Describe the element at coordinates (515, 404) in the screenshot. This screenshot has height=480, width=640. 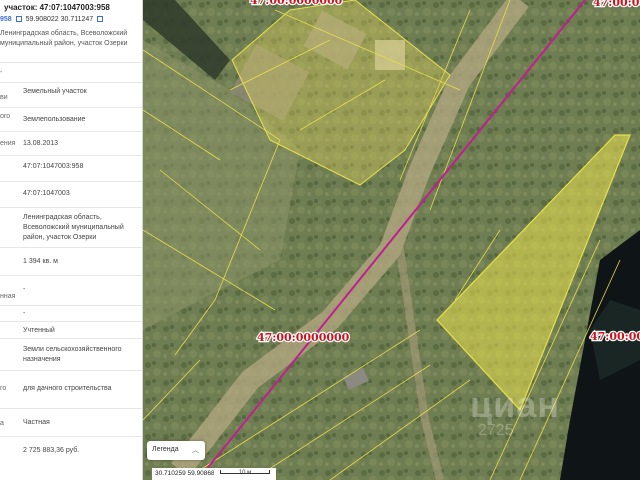
I see `watermark-logo: циан` at that location.